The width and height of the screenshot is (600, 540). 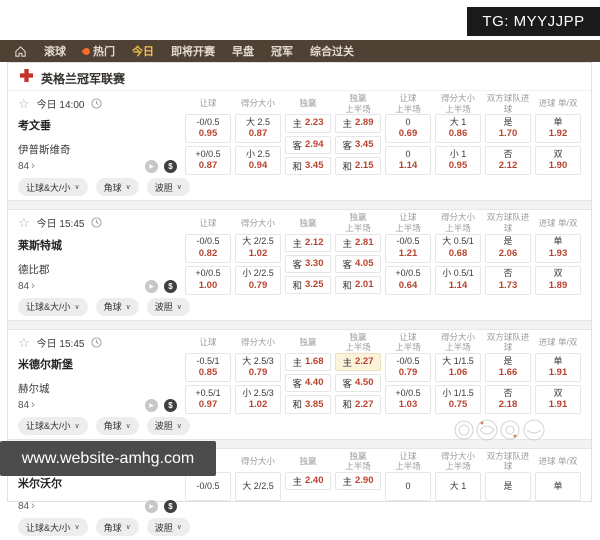 What do you see at coordinates (208, 280) in the screenshot?
I see `odds-cell: +0/0.5 1.00` at bounding box center [208, 280].